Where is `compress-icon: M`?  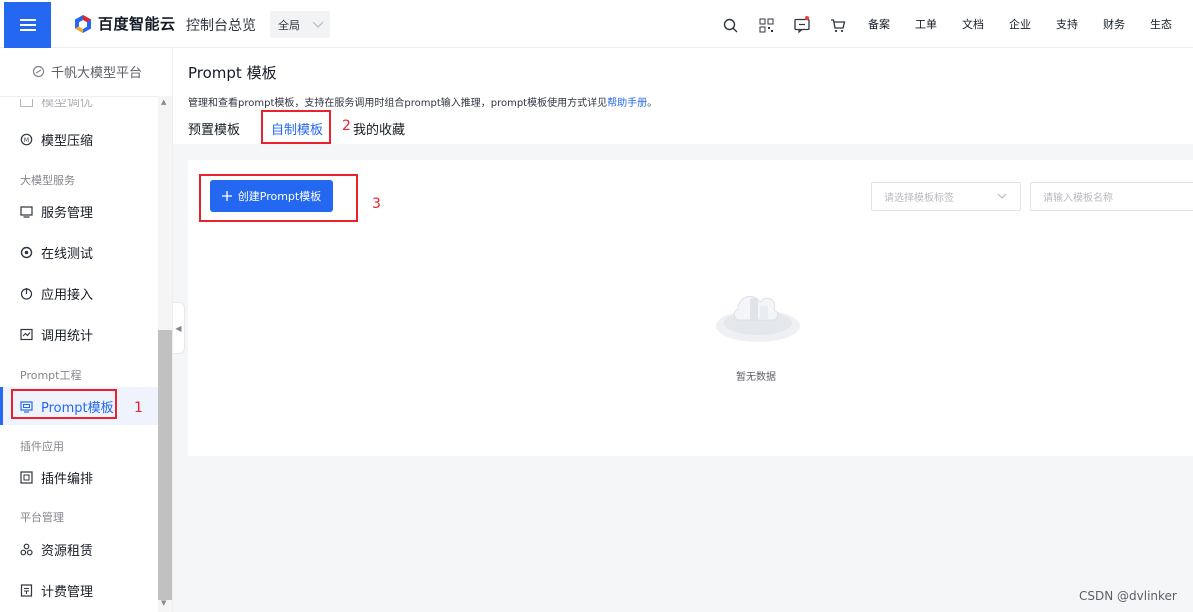
compress-icon: M is located at coordinates (26, 139).